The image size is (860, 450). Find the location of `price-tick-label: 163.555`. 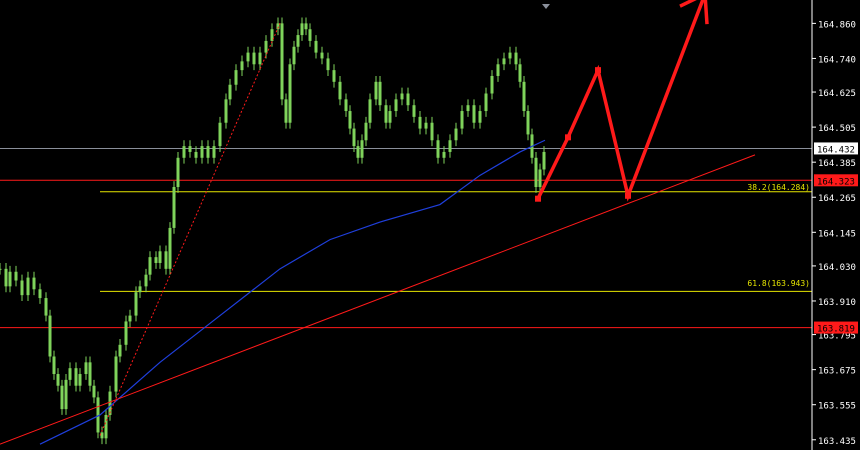

price-tick-label: 163.555 is located at coordinates (837, 407).